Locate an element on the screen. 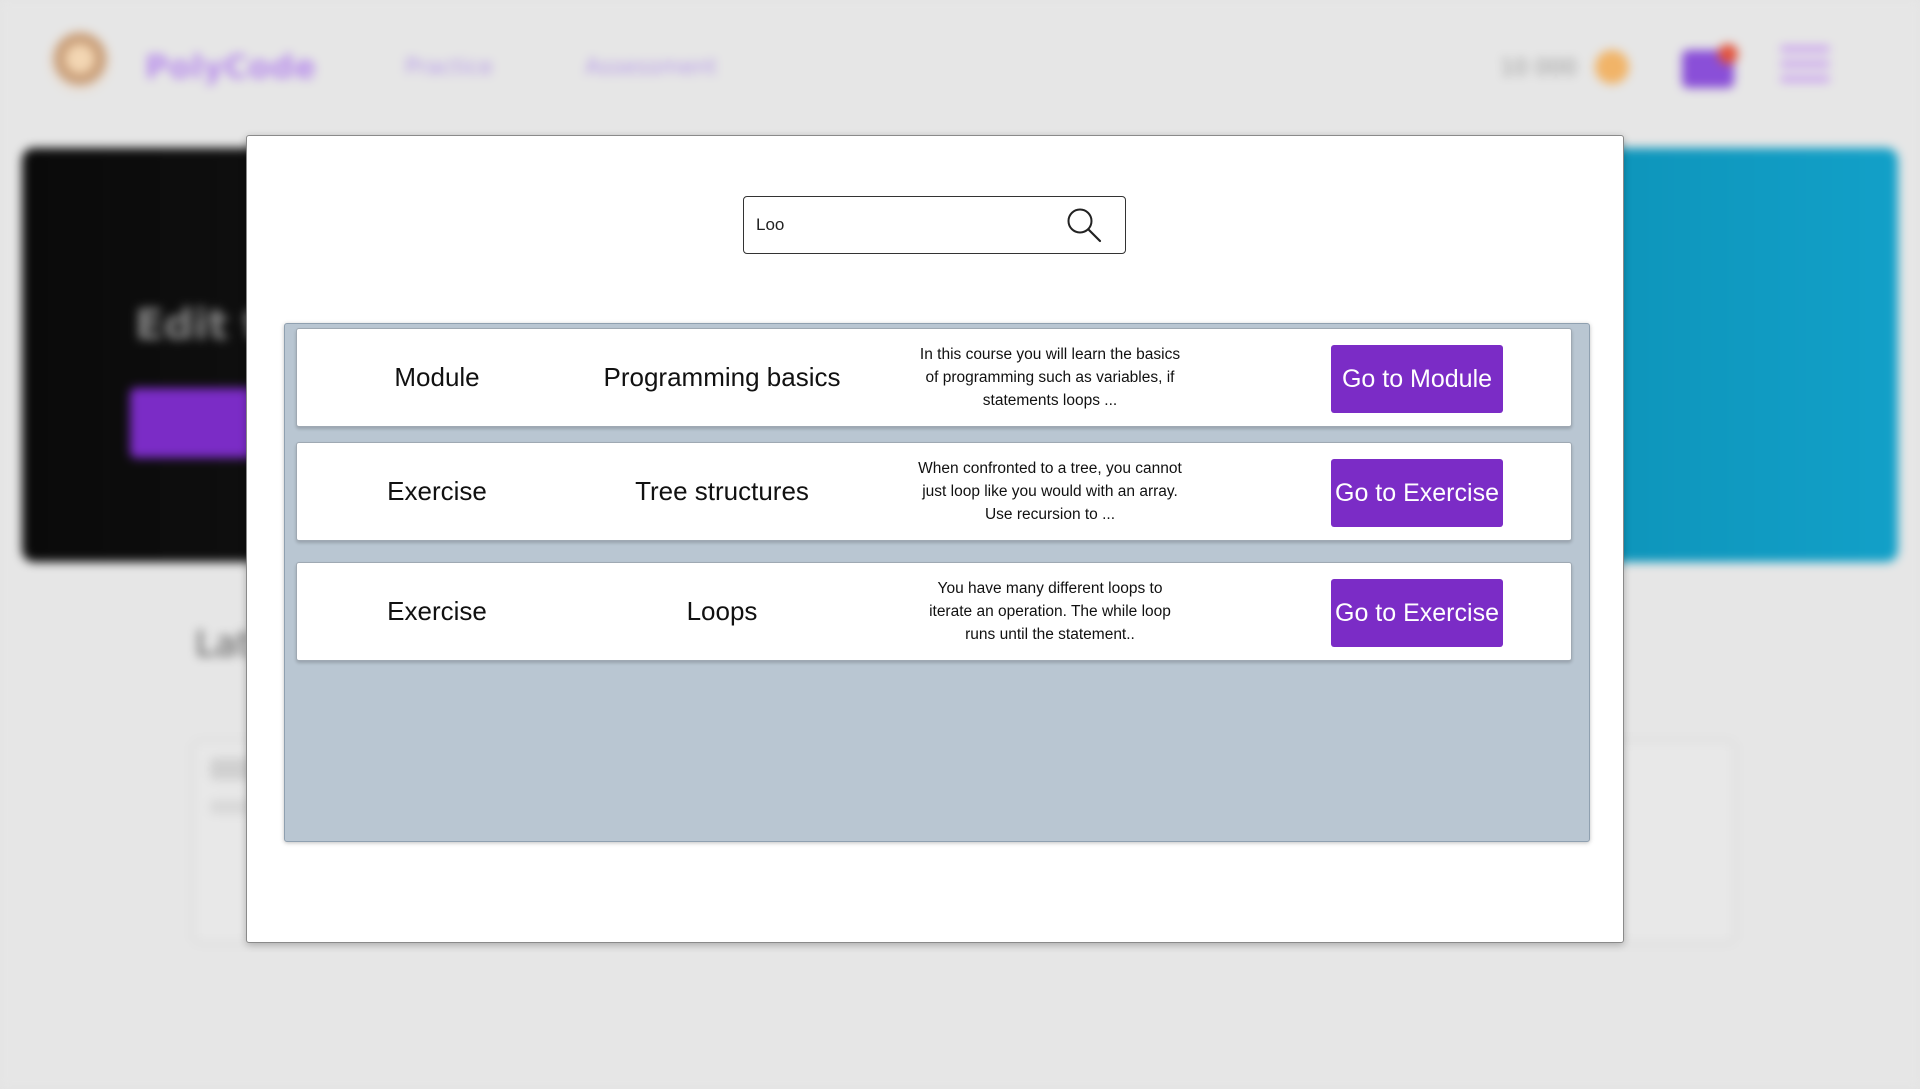 The image size is (1920, 1089). search-icon is located at coordinates (1084, 225).